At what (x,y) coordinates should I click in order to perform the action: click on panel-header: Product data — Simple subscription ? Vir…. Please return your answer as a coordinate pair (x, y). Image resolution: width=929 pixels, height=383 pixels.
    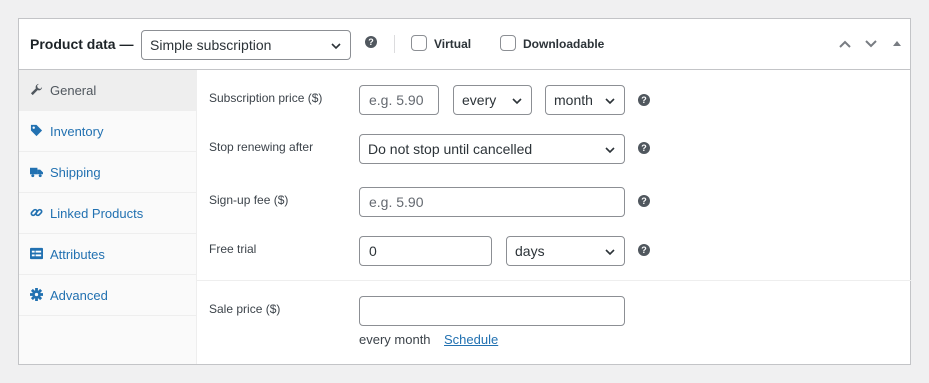
    Looking at the image, I should click on (464, 44).